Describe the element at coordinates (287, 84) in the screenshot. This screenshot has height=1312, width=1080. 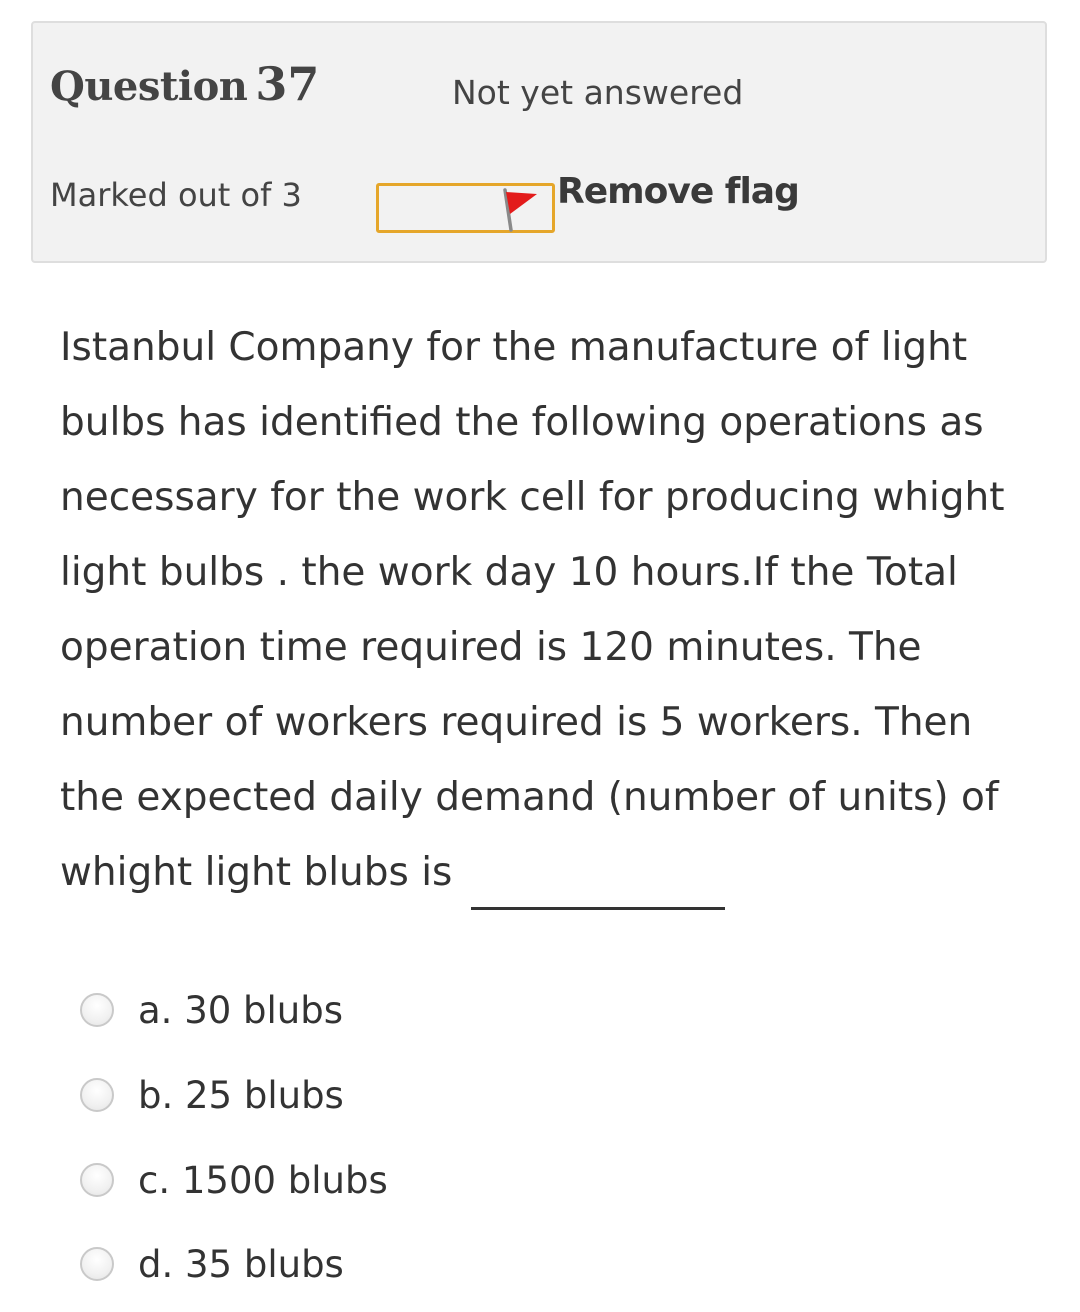
I see `question-number: 37` at that location.